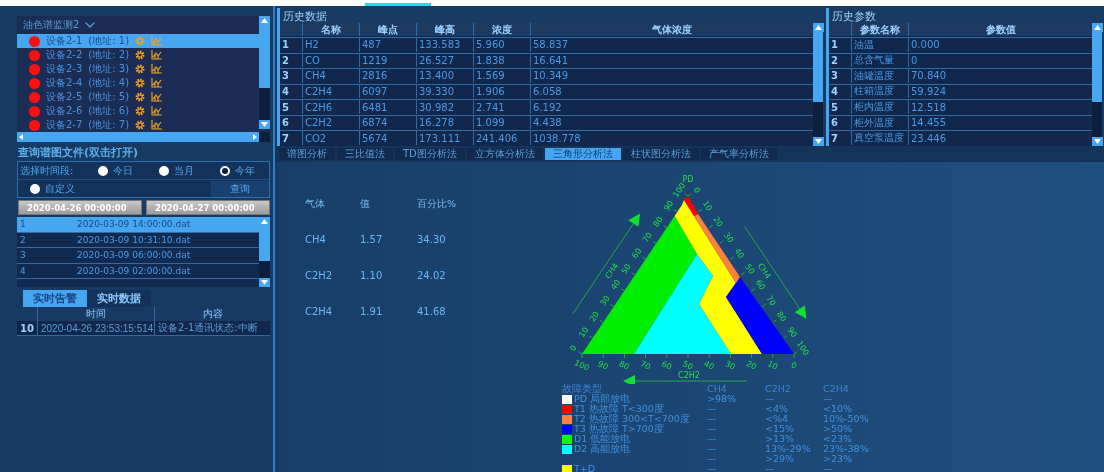  Describe the element at coordinates (138, 256) in the screenshot. I see `file-row: 3 2020-03-09 06:00:00.dat` at that location.